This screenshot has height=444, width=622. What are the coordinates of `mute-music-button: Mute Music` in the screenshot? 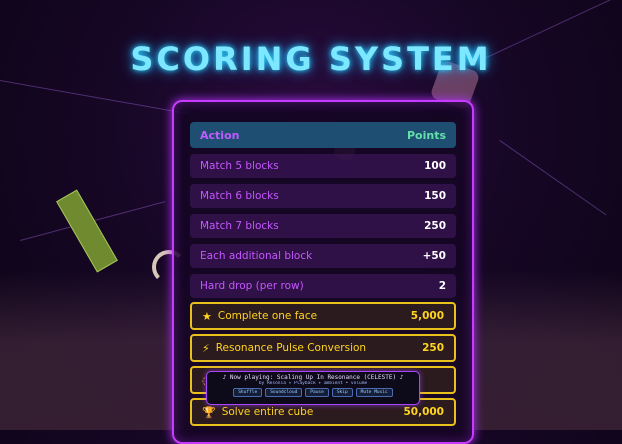 It's located at (374, 392).